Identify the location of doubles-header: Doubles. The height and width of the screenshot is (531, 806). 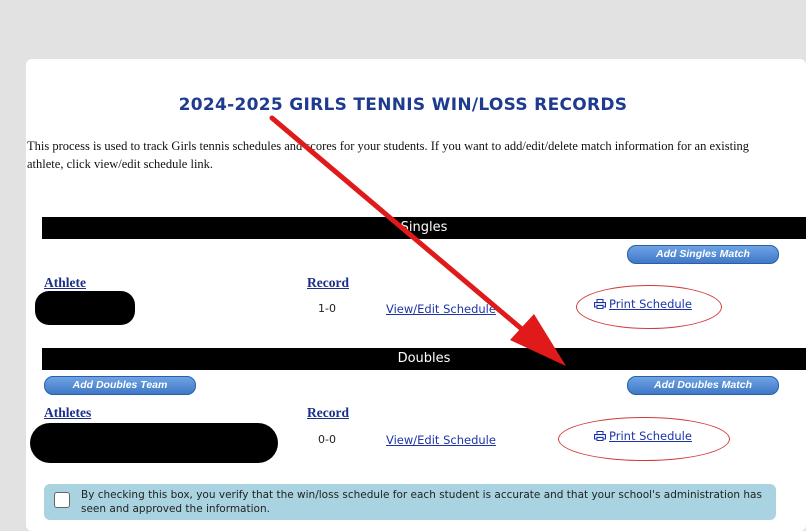
(424, 359).